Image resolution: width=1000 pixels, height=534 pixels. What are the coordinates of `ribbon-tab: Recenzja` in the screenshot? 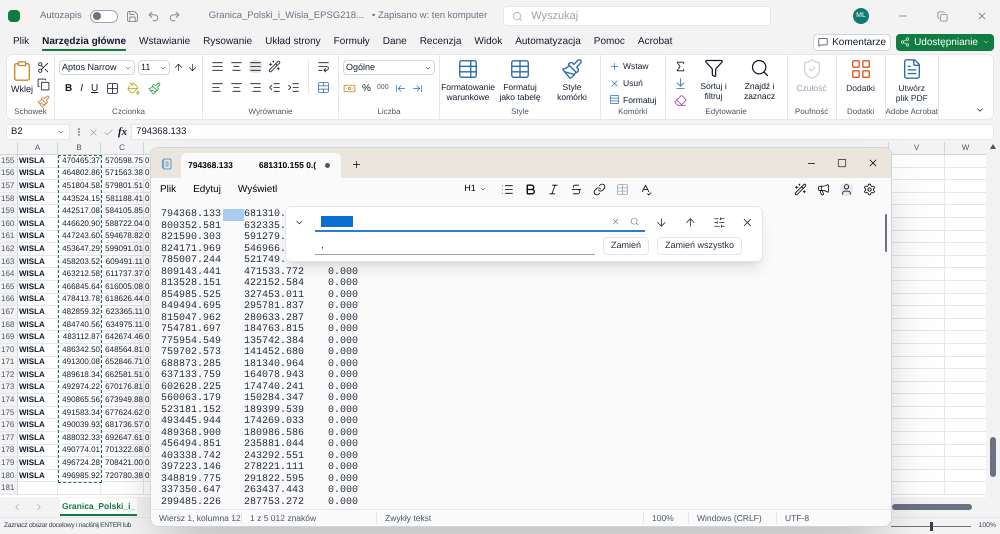 It's located at (441, 42).